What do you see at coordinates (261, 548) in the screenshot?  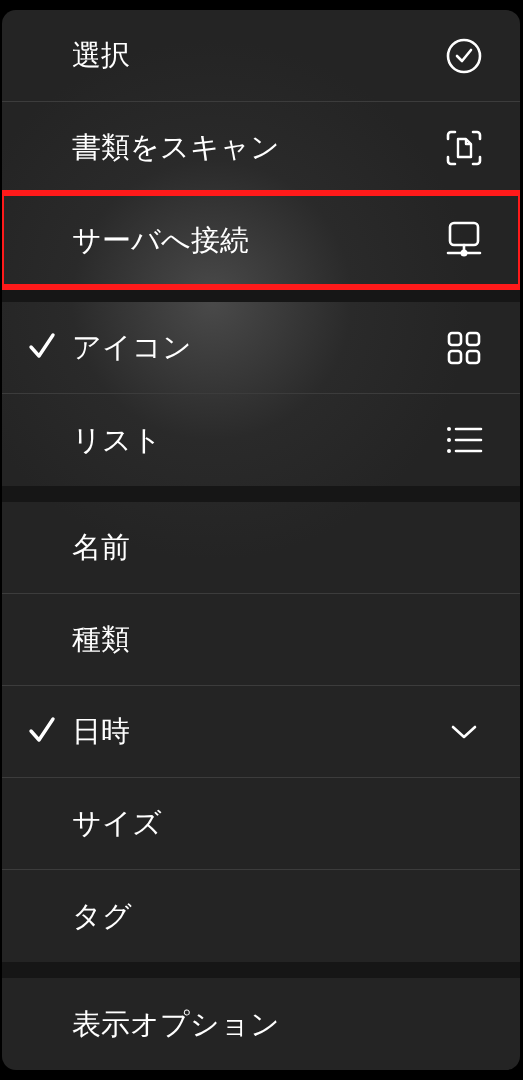 I see `menu-item: 名前` at bounding box center [261, 548].